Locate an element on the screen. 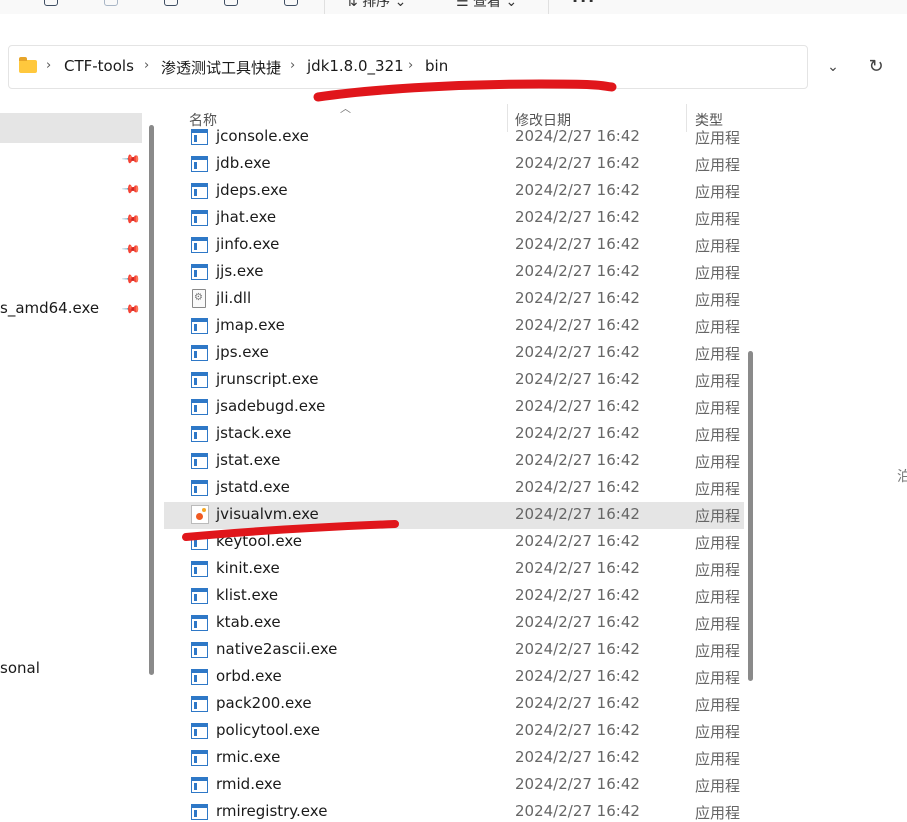 The height and width of the screenshot is (822, 907). file-name: rmid.exe is located at coordinates (249, 784).